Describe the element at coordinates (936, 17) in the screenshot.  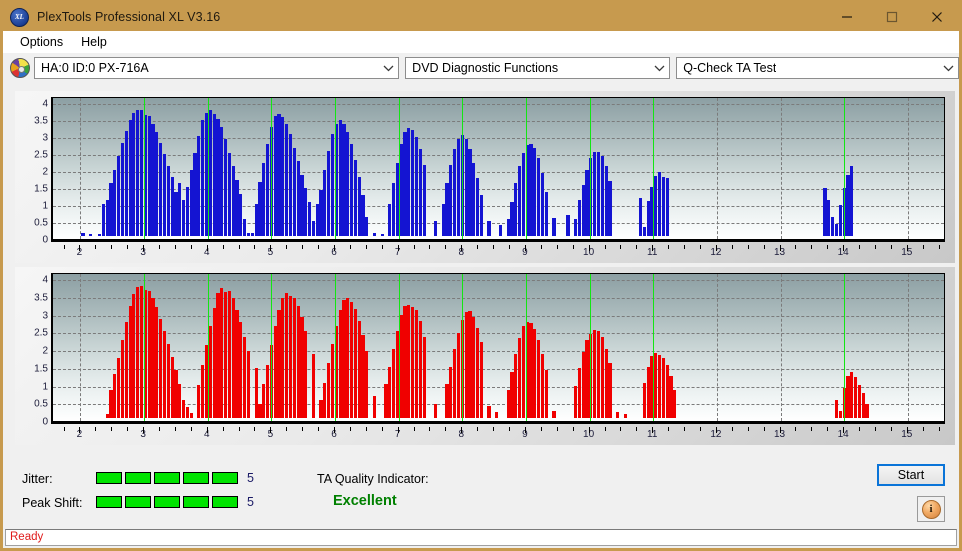
I see `close-icon` at that location.